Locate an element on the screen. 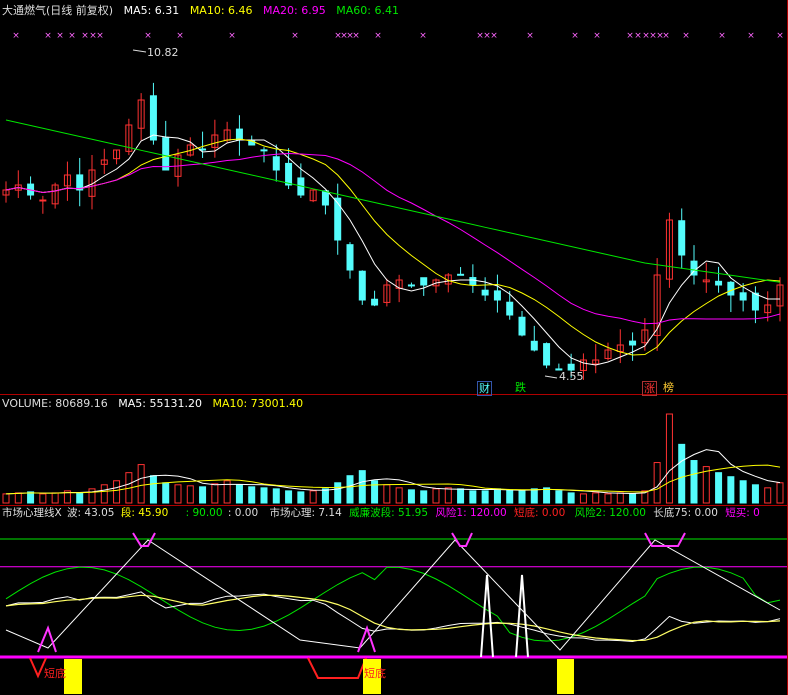 The width and height of the screenshot is (788, 695). short-bottom-label-1: 短底 is located at coordinates (55, 673).